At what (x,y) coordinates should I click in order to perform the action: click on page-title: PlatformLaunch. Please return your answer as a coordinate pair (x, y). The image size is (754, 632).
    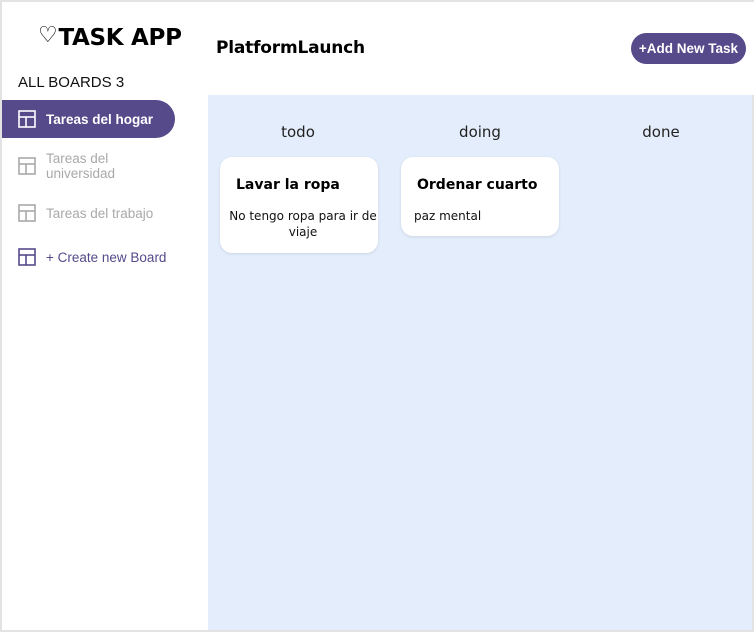
    Looking at the image, I should click on (290, 48).